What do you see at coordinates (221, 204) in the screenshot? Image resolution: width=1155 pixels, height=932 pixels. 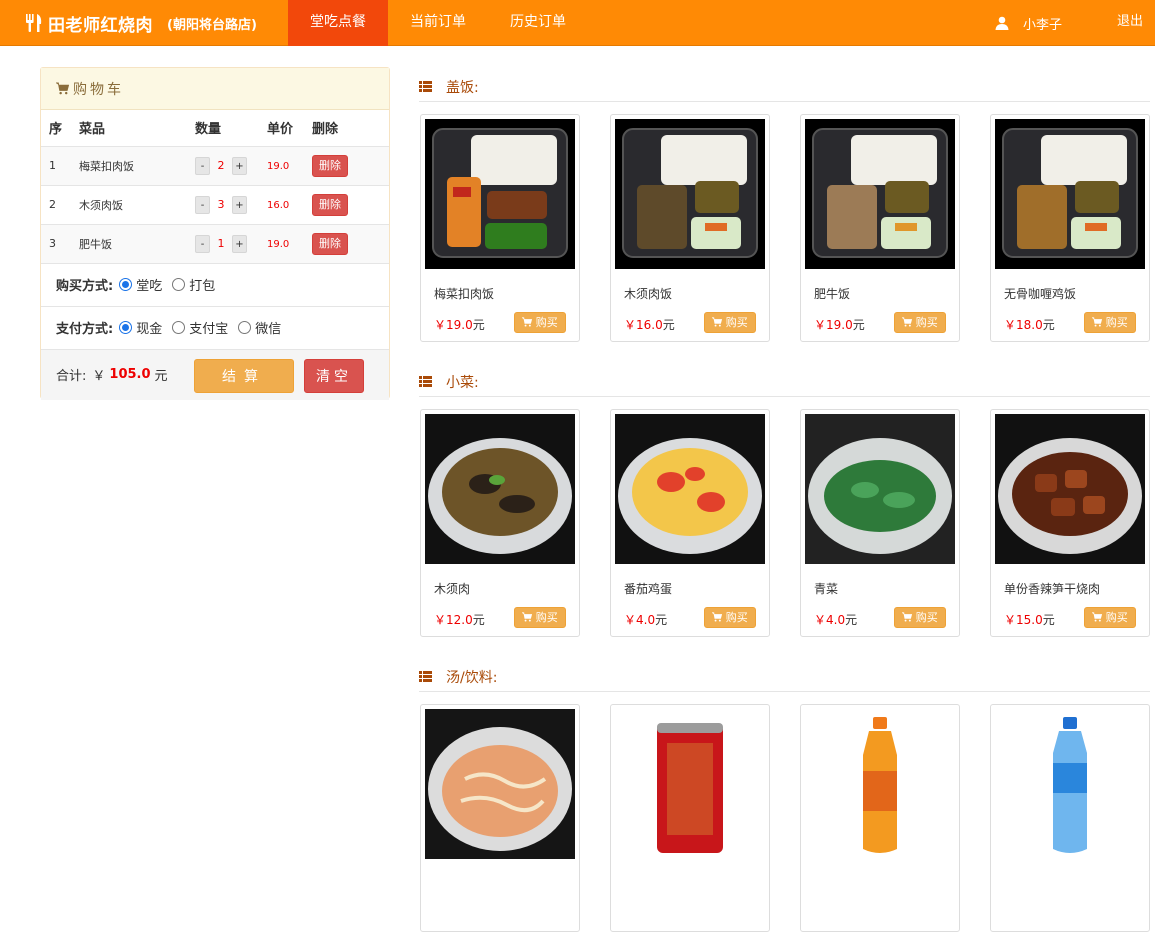 I see `qty-value: 3` at bounding box center [221, 204].